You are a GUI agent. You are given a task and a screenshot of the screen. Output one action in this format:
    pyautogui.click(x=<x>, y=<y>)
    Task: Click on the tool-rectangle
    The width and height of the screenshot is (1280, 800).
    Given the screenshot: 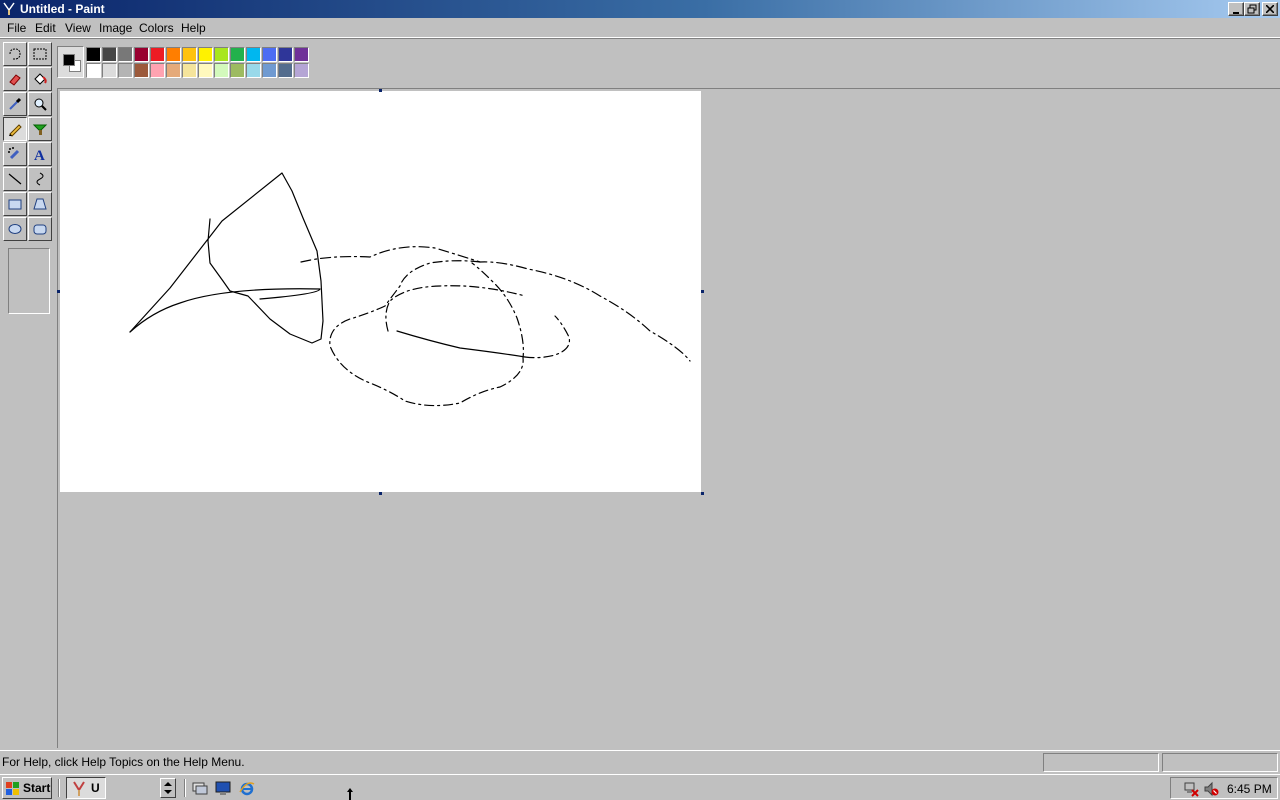 What is the action you would take?
    pyautogui.click(x=15, y=204)
    